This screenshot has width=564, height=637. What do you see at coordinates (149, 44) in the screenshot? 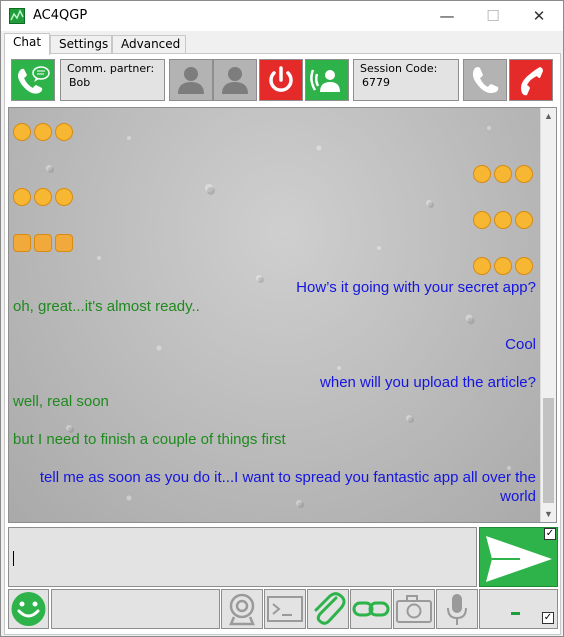
I see `tab-advanced: Advanced` at bounding box center [149, 44].